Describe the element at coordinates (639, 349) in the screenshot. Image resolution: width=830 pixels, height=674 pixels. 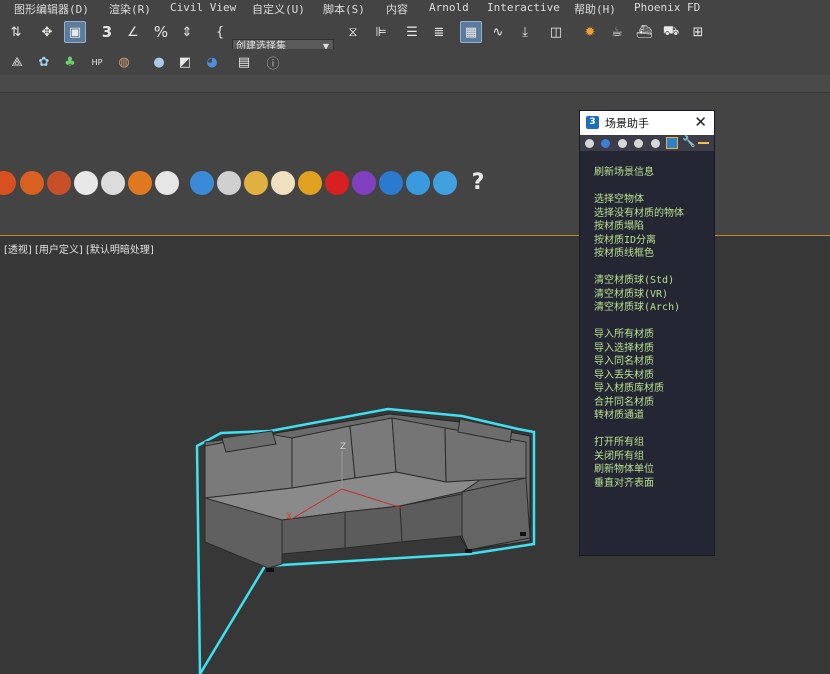
I see `cmd-import-selected-materials: 导入选择材质` at that location.